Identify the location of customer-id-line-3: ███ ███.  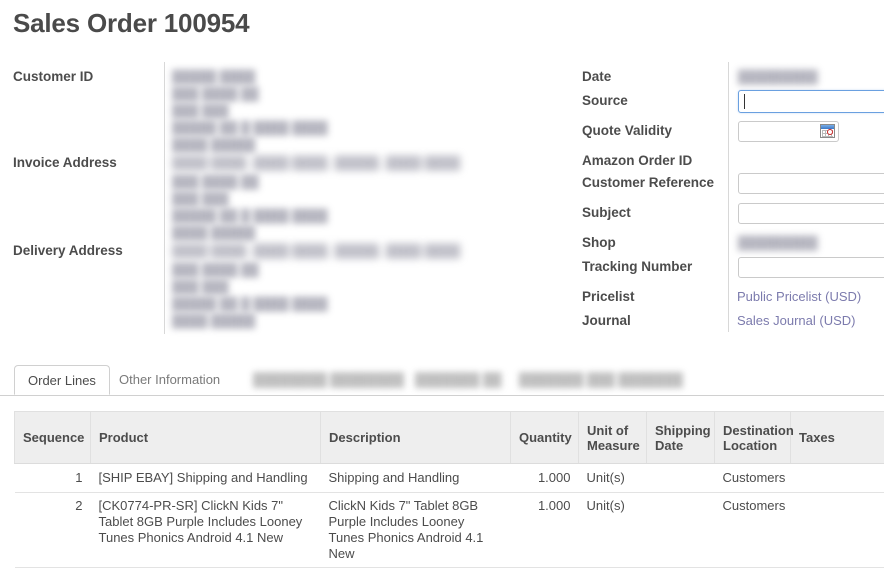
(200, 111).